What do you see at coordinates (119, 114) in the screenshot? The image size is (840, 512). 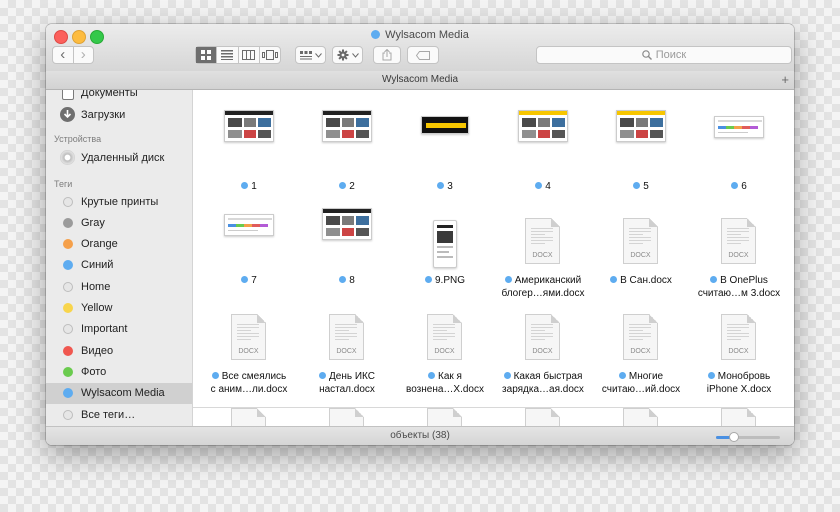 I see `sidebar-item: Загрузки` at bounding box center [119, 114].